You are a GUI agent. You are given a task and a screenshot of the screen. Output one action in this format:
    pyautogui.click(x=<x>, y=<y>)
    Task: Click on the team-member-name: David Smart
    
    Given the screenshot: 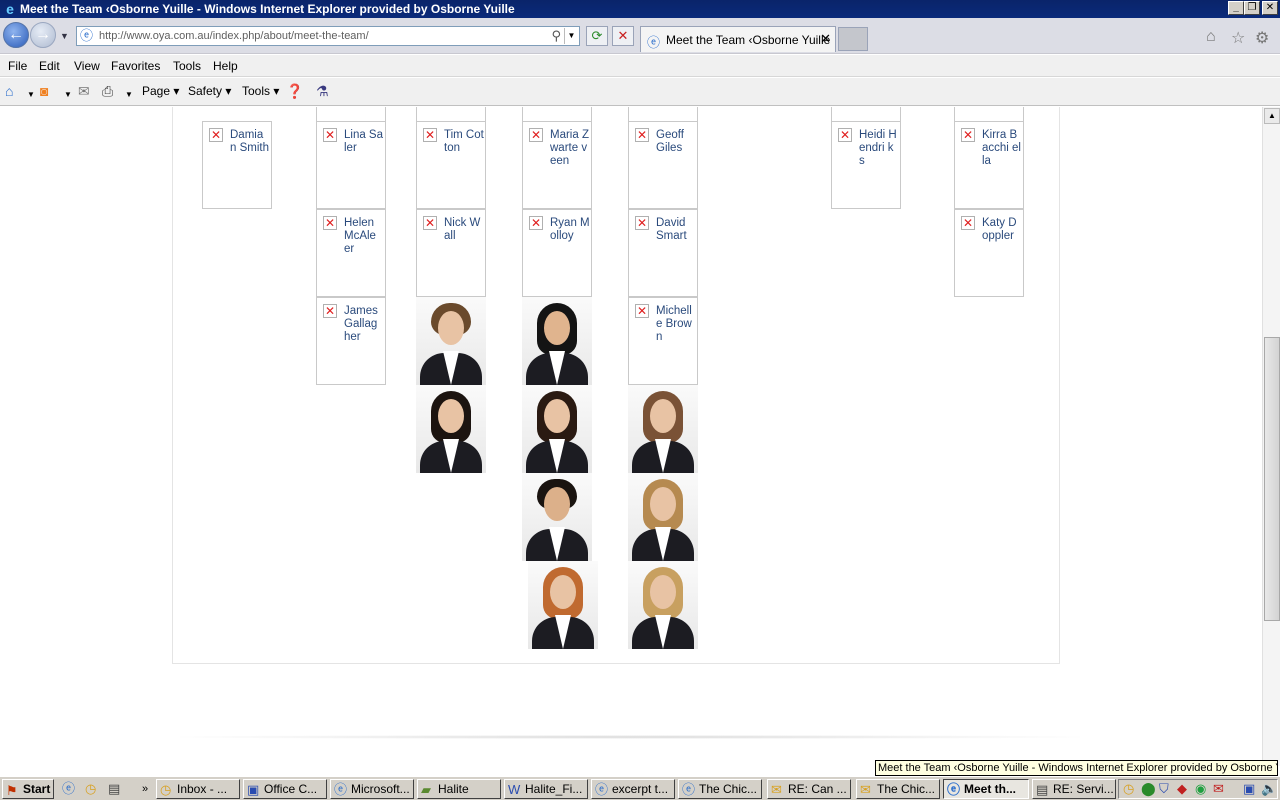 What is the action you would take?
    pyautogui.click(x=676, y=230)
    